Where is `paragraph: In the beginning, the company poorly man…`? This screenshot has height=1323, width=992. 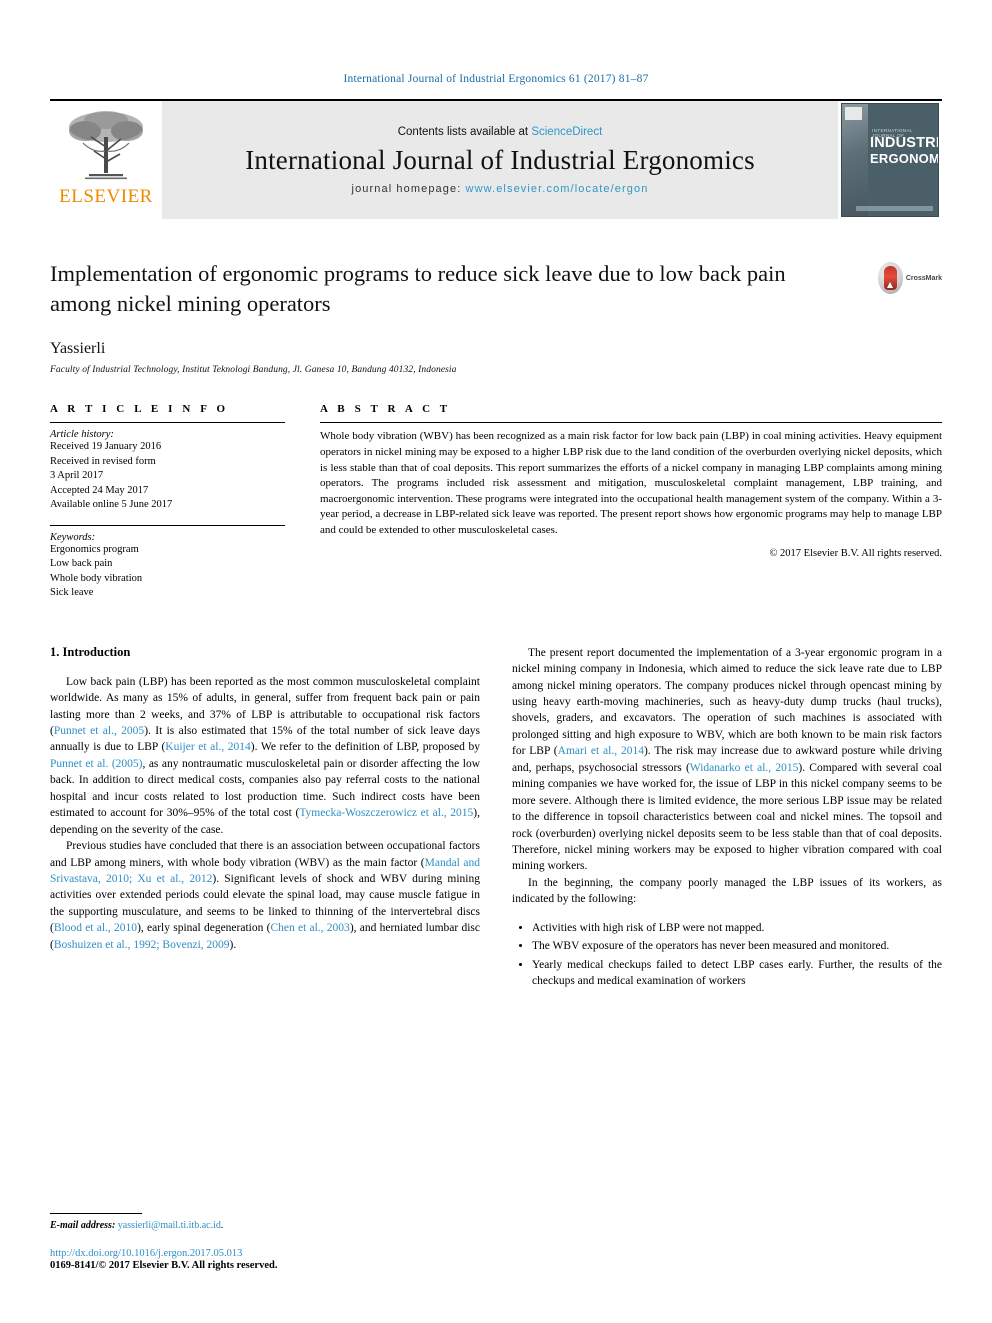 paragraph: In the beginning, the company poorly man… is located at coordinates (727, 891).